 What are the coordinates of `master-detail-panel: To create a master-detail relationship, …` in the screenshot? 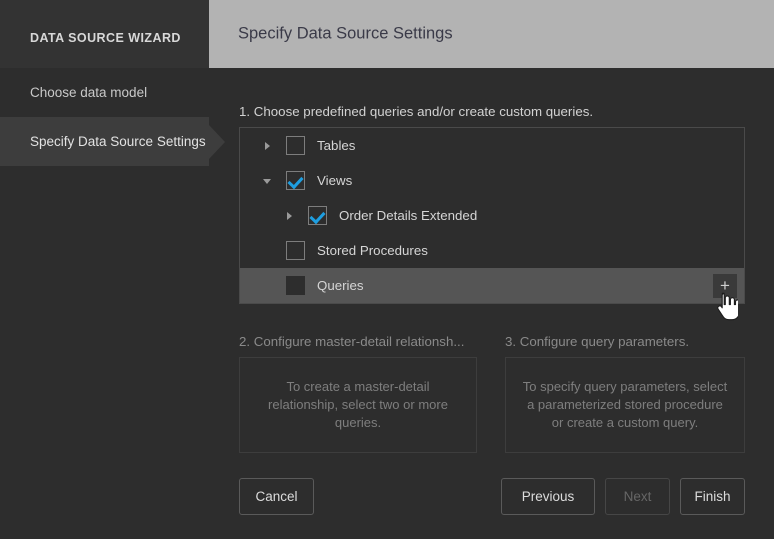 It's located at (358, 405).